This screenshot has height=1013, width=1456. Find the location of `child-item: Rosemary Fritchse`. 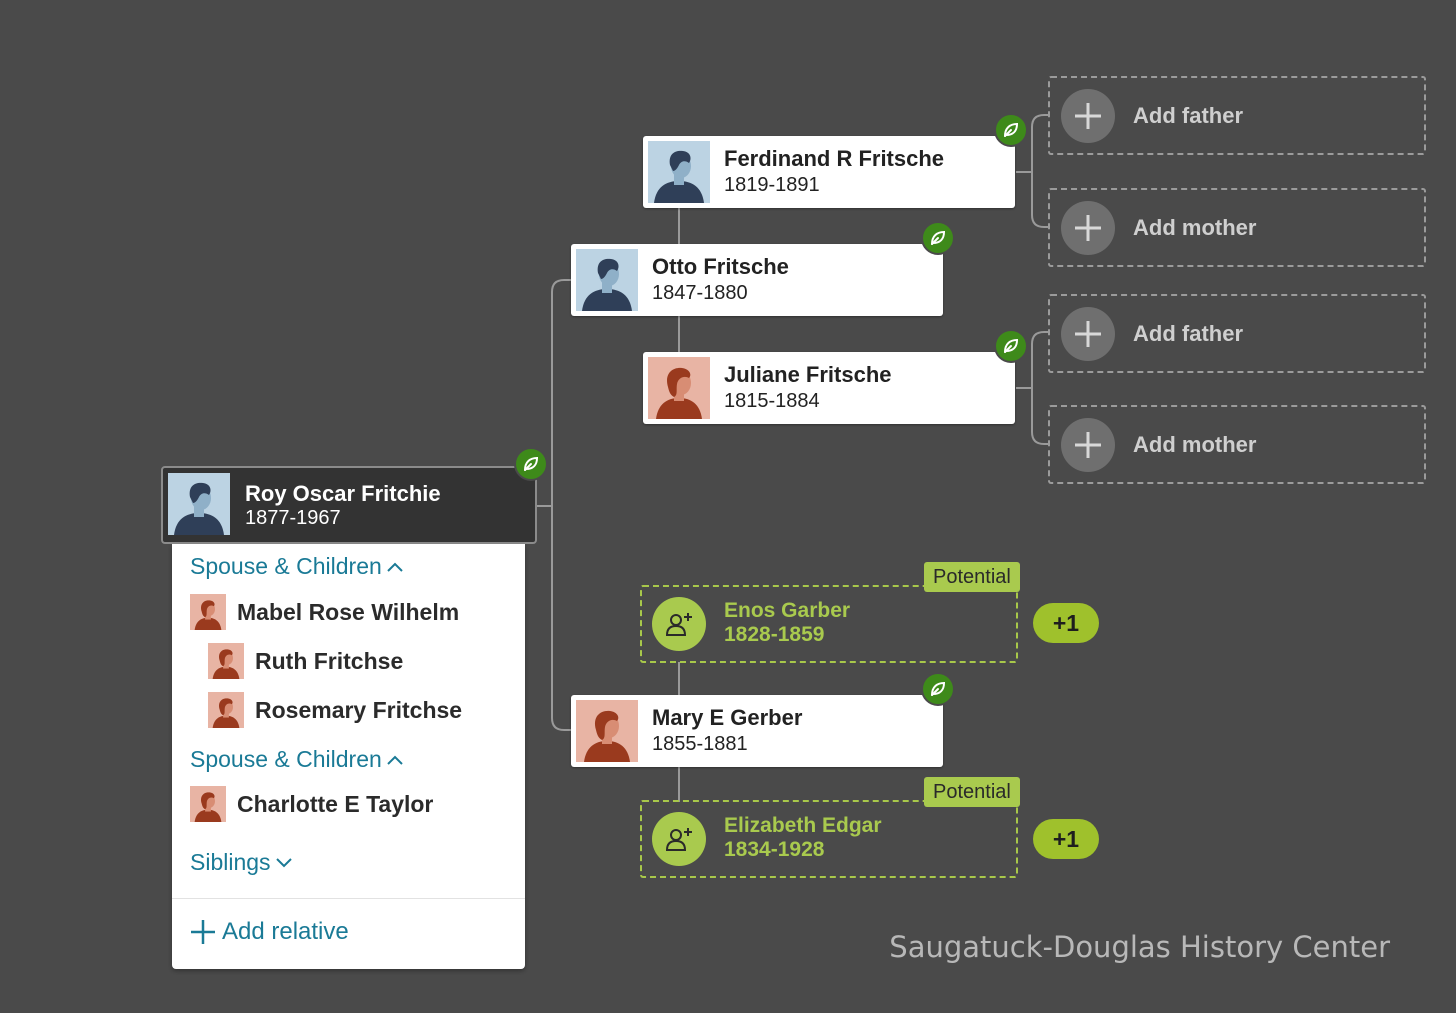

child-item: Rosemary Fritchse is located at coordinates (335, 710).